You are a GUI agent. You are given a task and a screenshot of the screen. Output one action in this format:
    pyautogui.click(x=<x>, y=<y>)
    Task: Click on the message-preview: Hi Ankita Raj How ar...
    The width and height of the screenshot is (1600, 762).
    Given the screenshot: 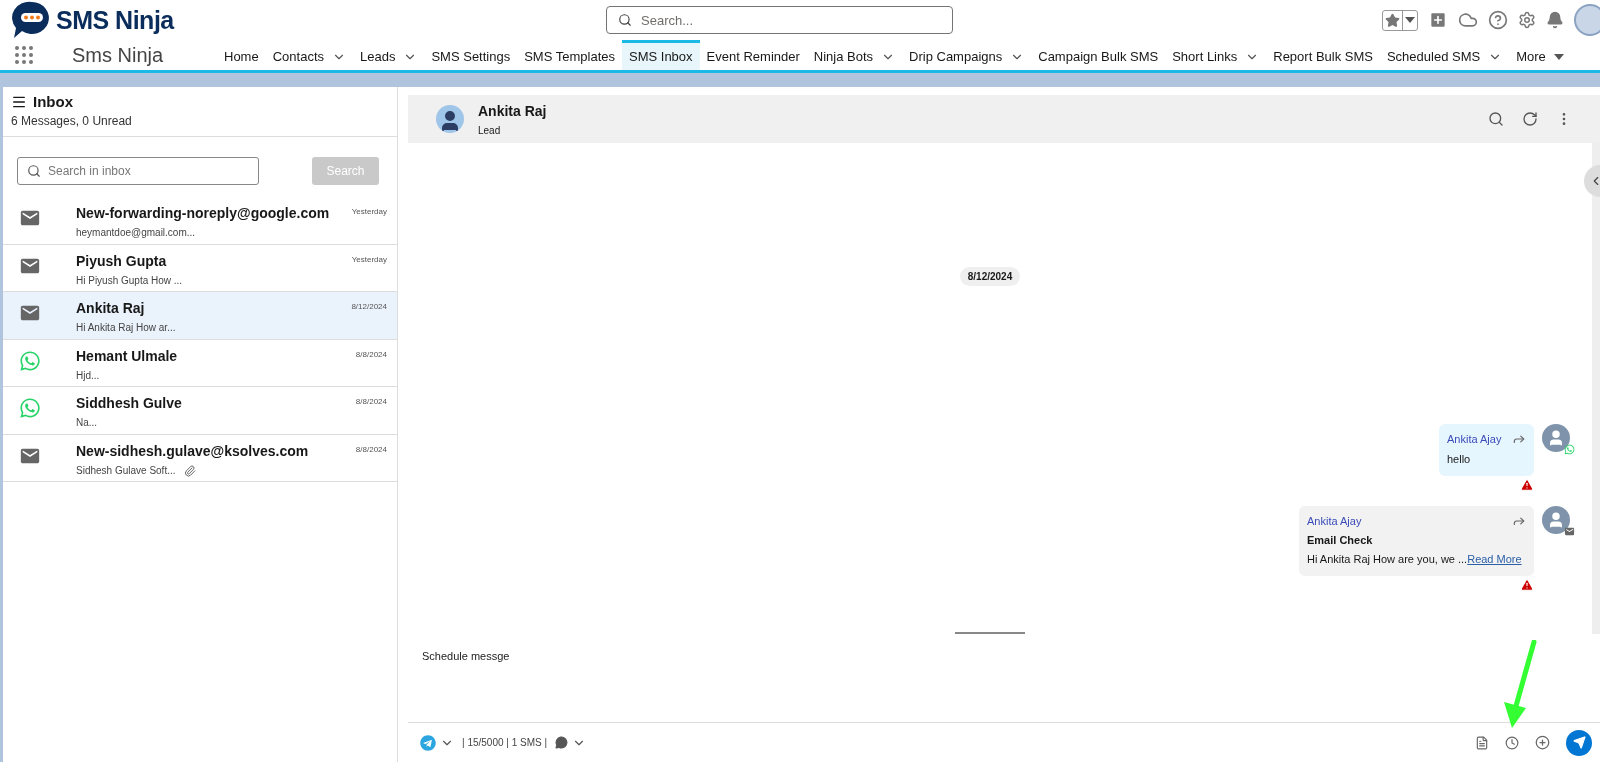 What is the action you would take?
    pyautogui.click(x=126, y=327)
    